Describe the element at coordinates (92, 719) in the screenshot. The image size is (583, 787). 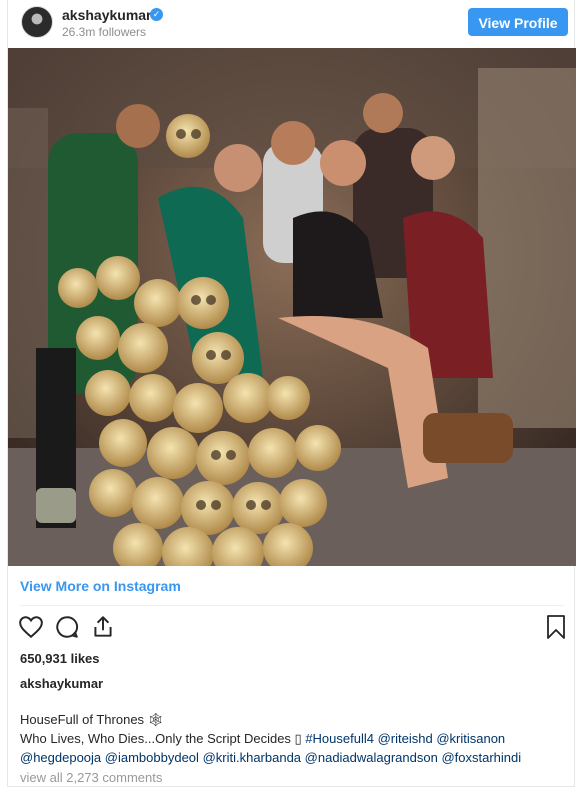
I see `caption-line-title: HouseFull of Thrones 🕸` at that location.